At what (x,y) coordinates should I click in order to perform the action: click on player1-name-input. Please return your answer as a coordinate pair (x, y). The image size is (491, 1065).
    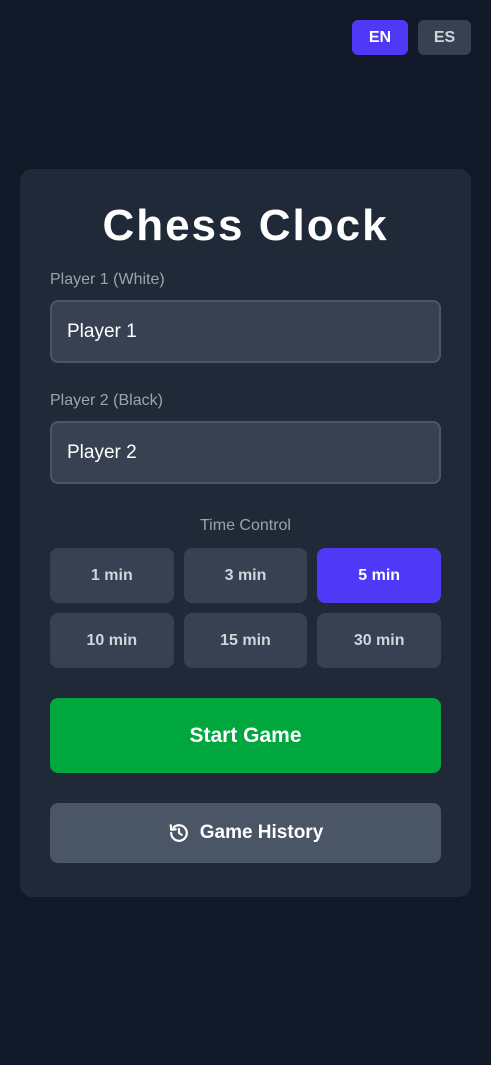
    Looking at the image, I should click on (245, 331).